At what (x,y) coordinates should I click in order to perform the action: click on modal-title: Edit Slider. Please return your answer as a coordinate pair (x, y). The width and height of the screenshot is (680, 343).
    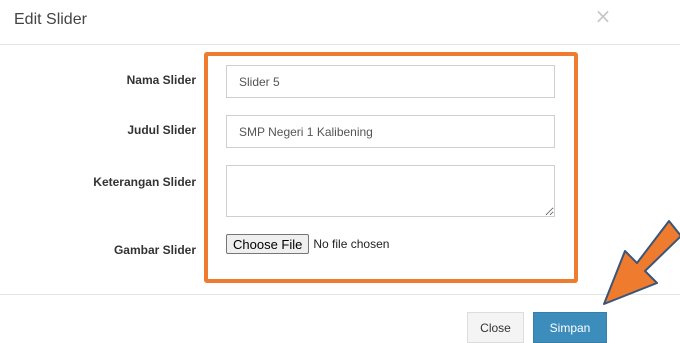
    Looking at the image, I should click on (50, 19).